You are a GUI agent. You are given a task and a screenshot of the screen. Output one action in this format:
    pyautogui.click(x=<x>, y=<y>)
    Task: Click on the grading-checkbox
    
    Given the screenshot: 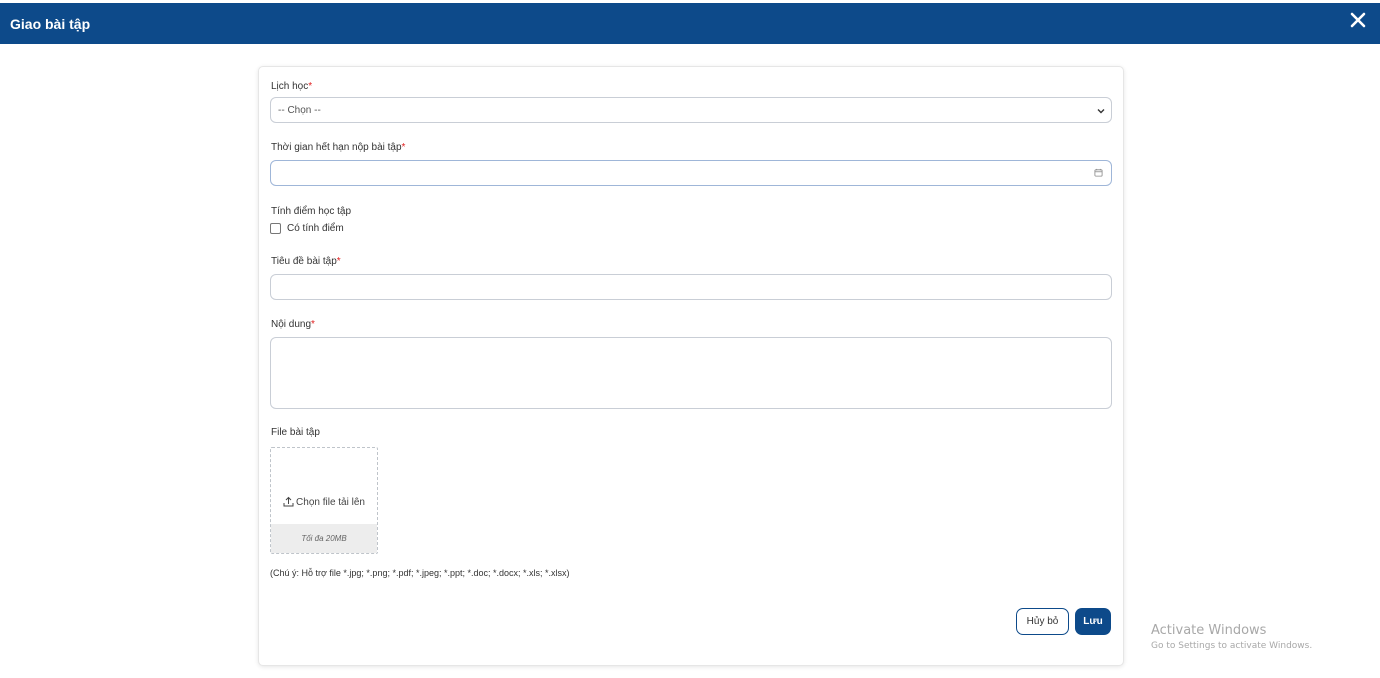 What is the action you would take?
    pyautogui.click(x=275, y=228)
    